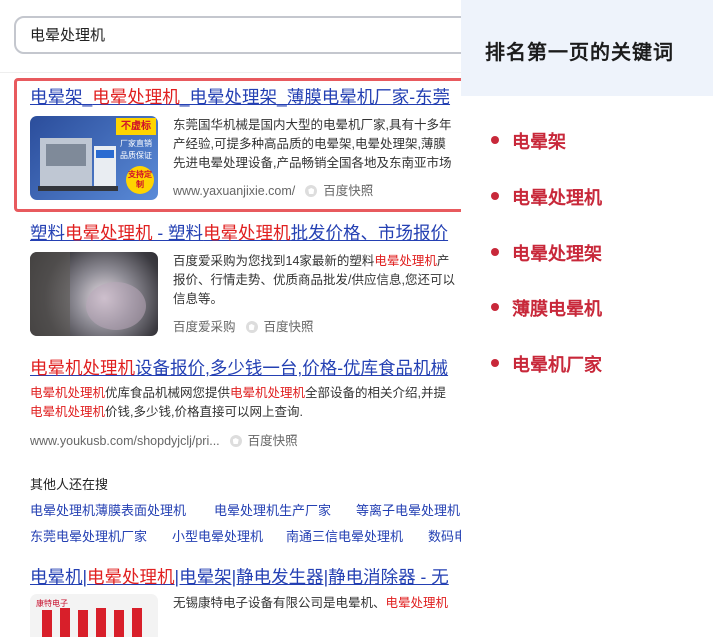 The height and width of the screenshot is (637, 713). What do you see at coordinates (528, 141) in the screenshot?
I see `keyword-item: 电晕架` at bounding box center [528, 141].